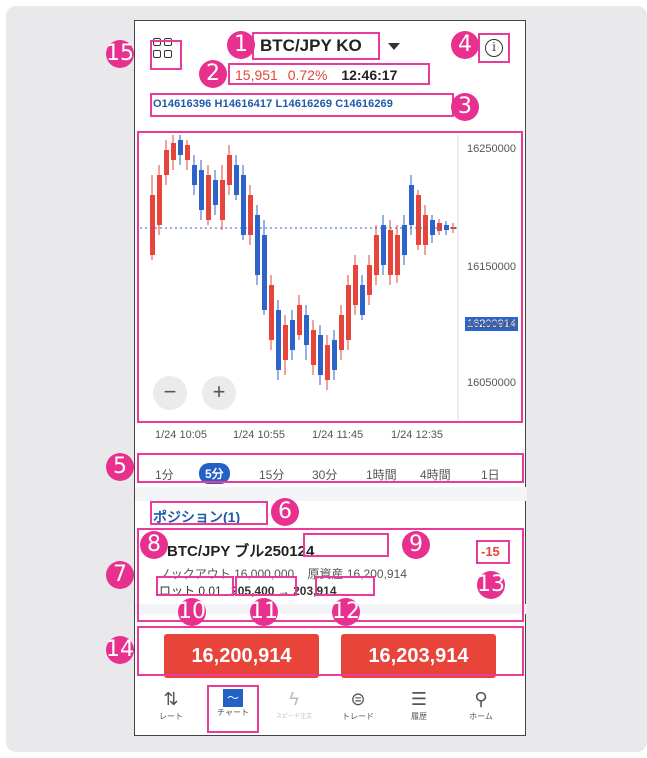 This screenshot has width=647, height=758. I want to click on nav-chart: 〜 チャート, so click(233, 709).